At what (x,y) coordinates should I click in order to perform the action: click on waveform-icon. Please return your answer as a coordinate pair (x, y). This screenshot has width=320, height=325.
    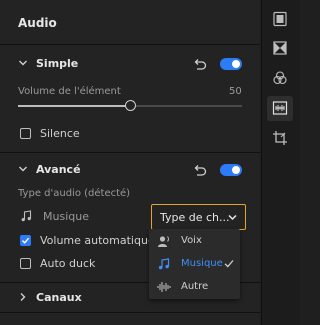
    Looking at the image, I should click on (164, 287).